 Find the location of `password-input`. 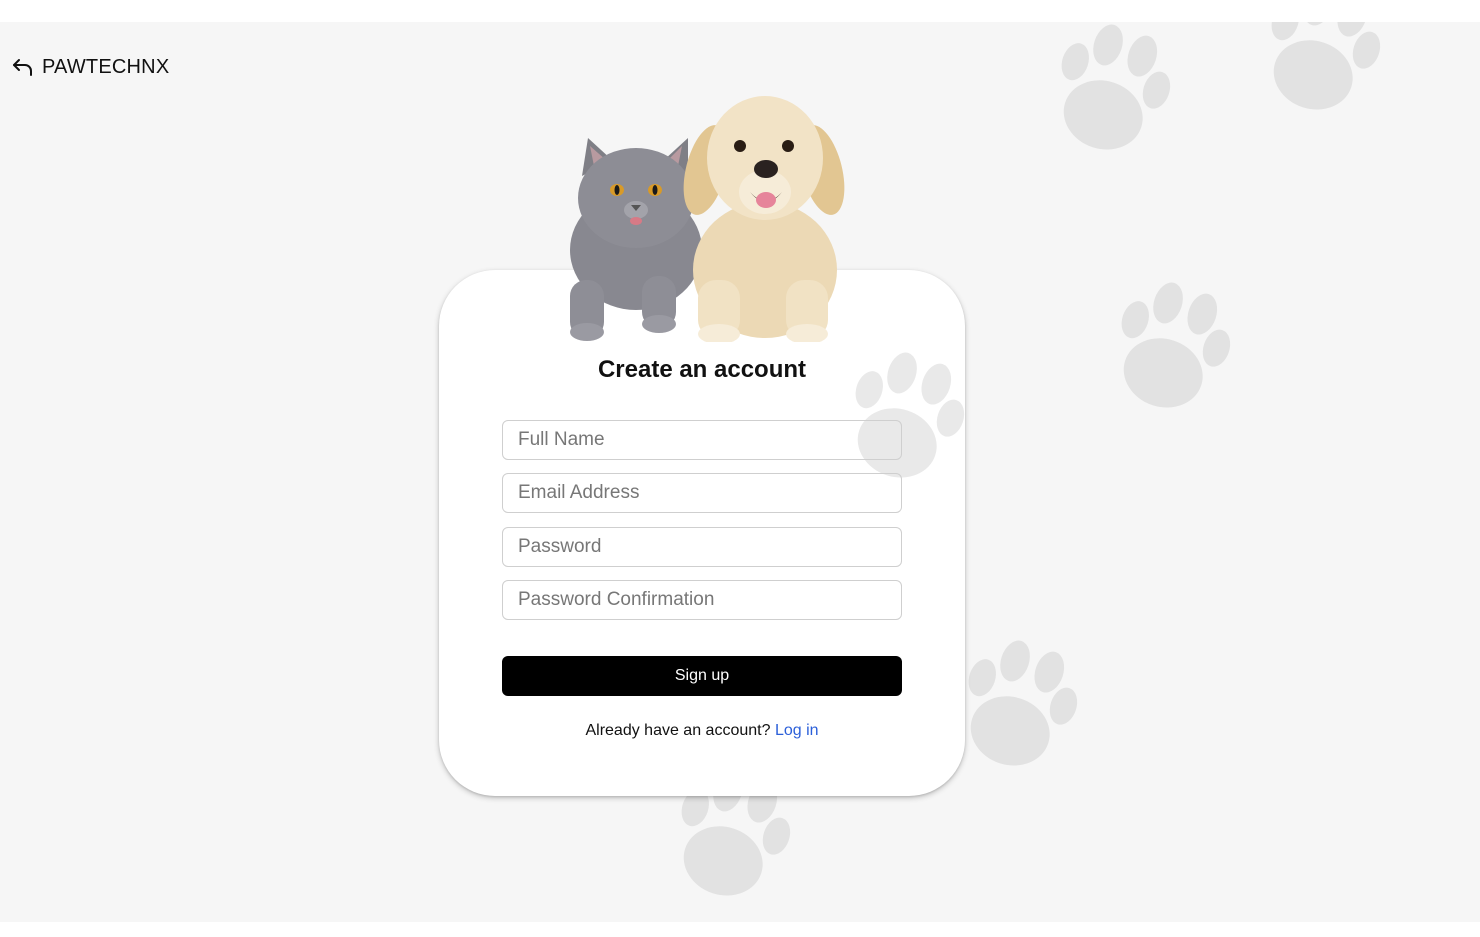

password-input is located at coordinates (702, 547).